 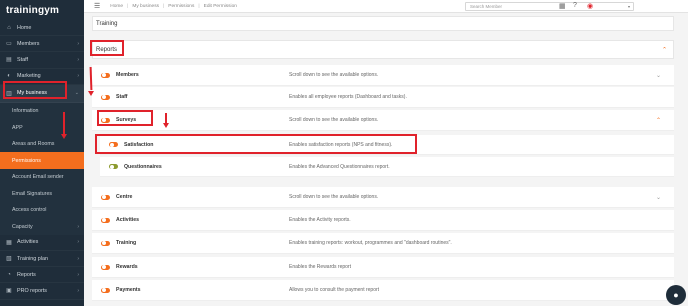 I want to click on members-icon: ▭, so click(x=9, y=44).